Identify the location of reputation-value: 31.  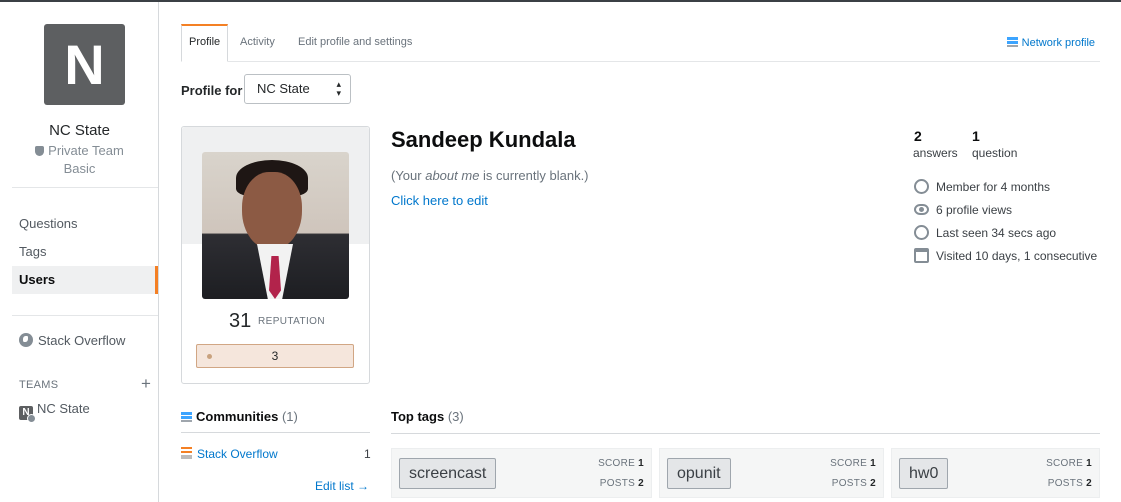
(240, 321).